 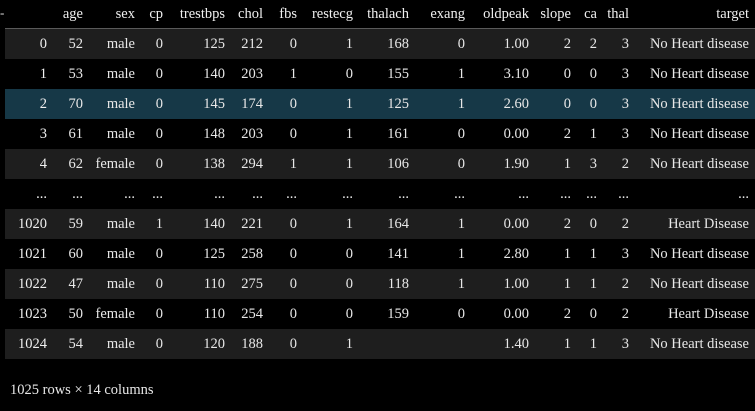 What do you see at coordinates (2, 12) in the screenshot?
I see `output-collapse-marker: -` at bounding box center [2, 12].